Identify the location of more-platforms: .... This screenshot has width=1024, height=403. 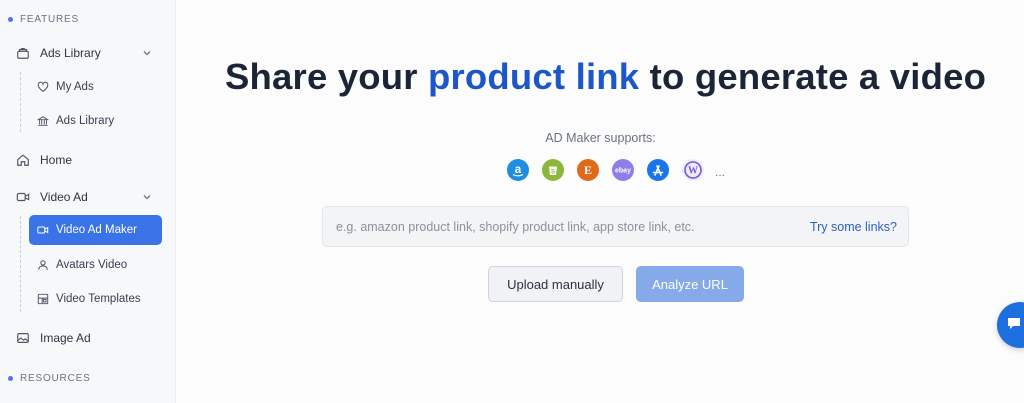
(720, 172).